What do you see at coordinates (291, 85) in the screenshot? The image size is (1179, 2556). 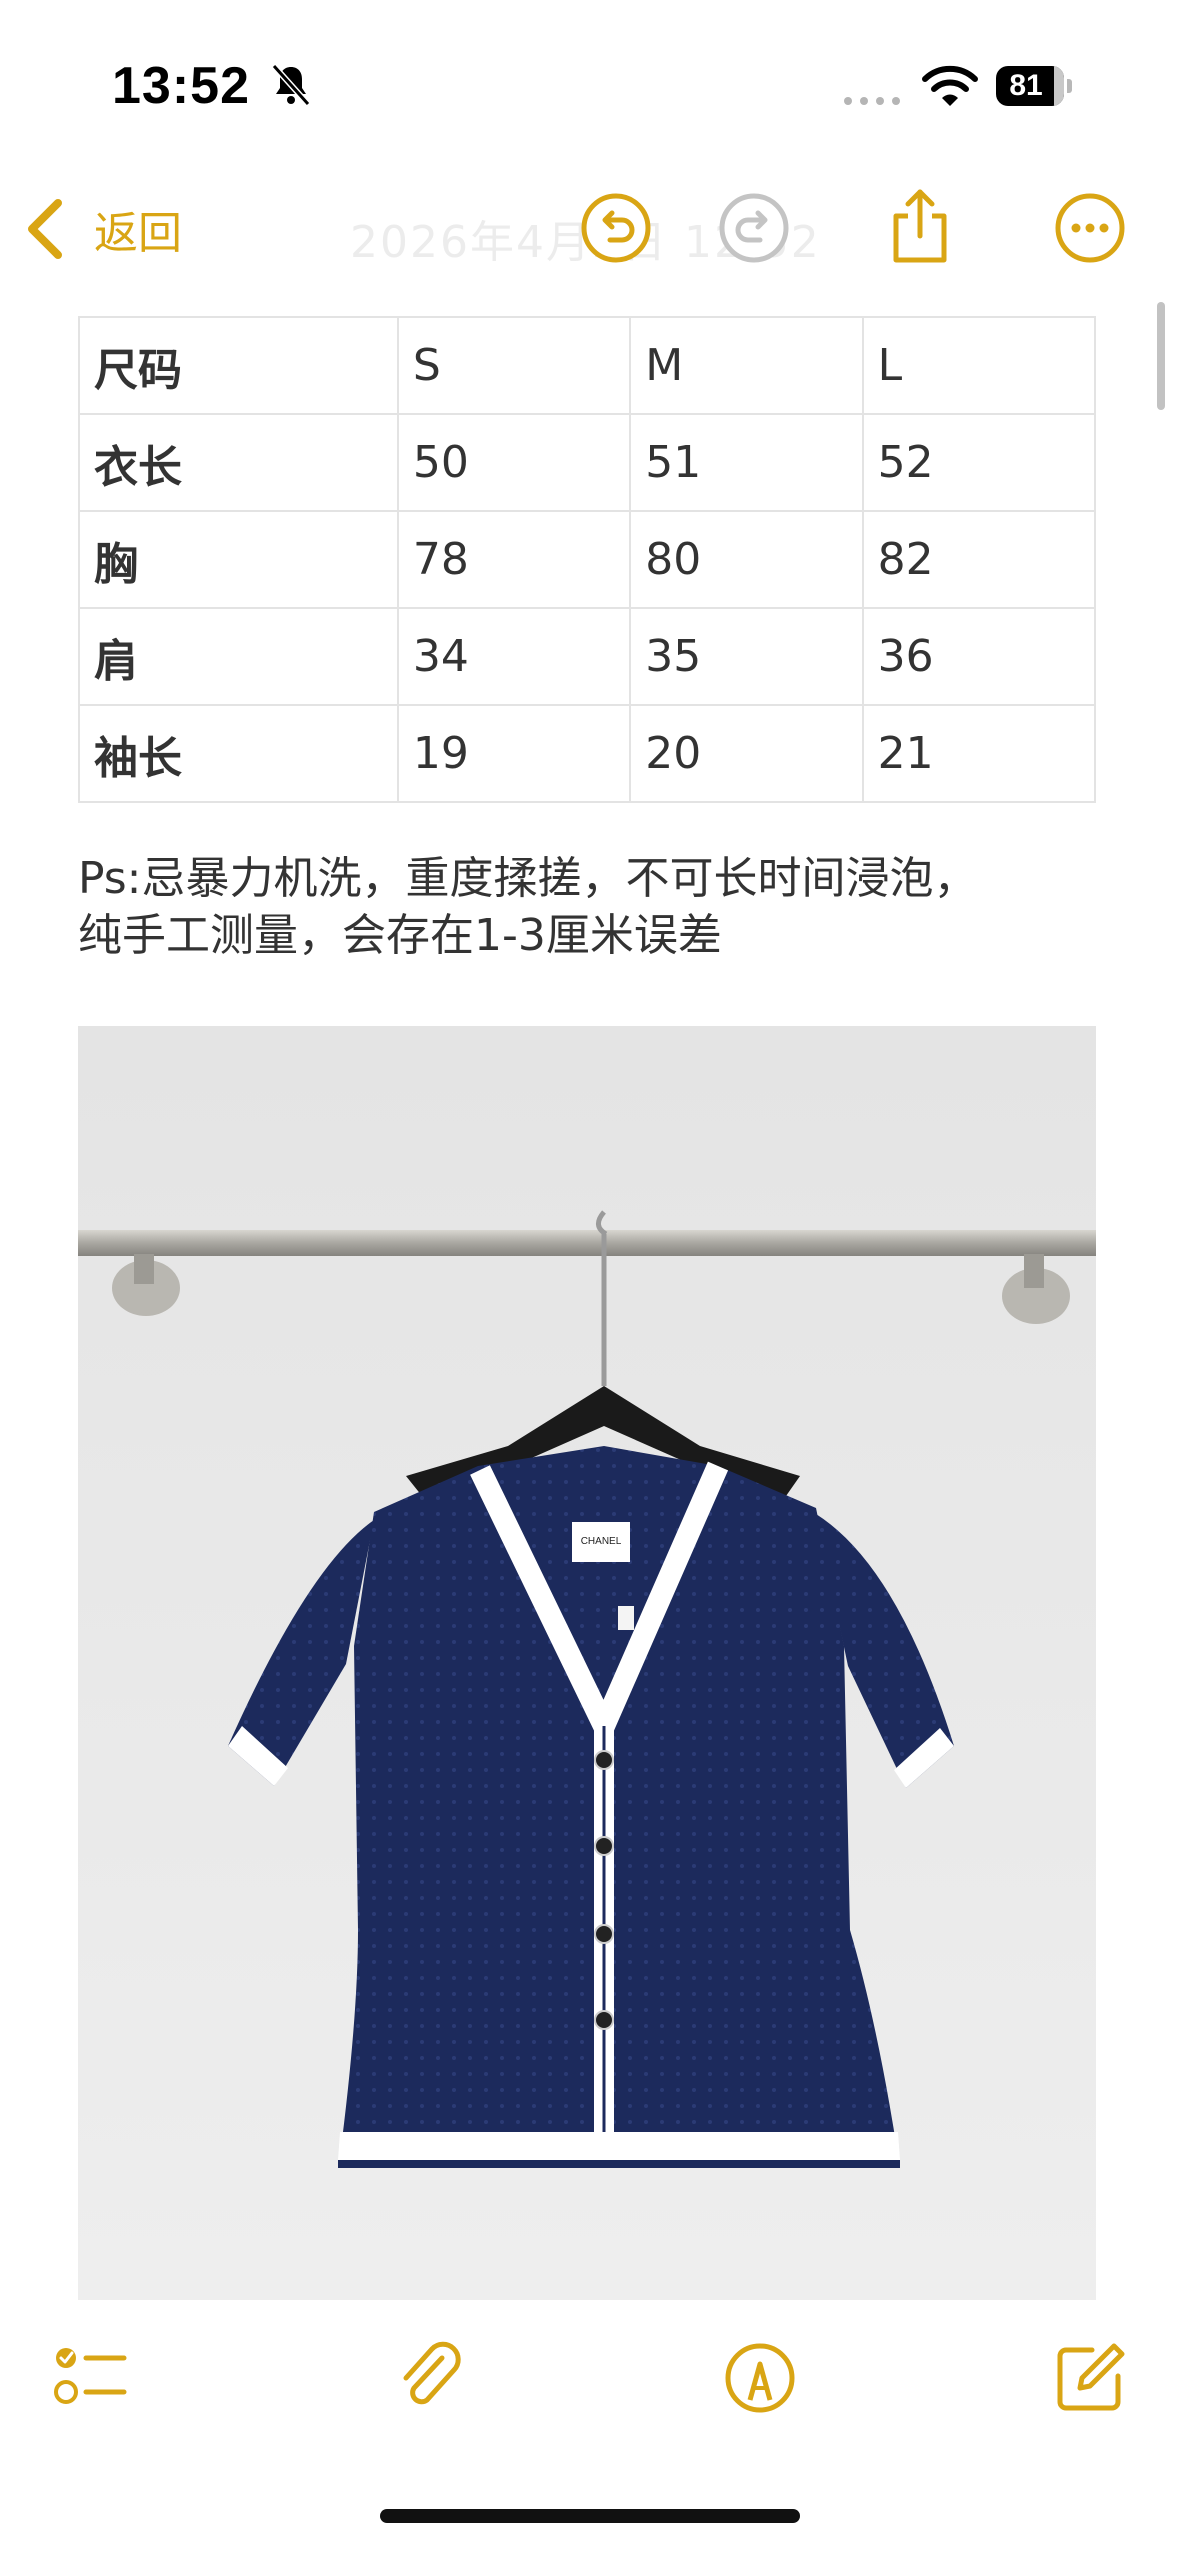 I see `bell-slash-icon` at bounding box center [291, 85].